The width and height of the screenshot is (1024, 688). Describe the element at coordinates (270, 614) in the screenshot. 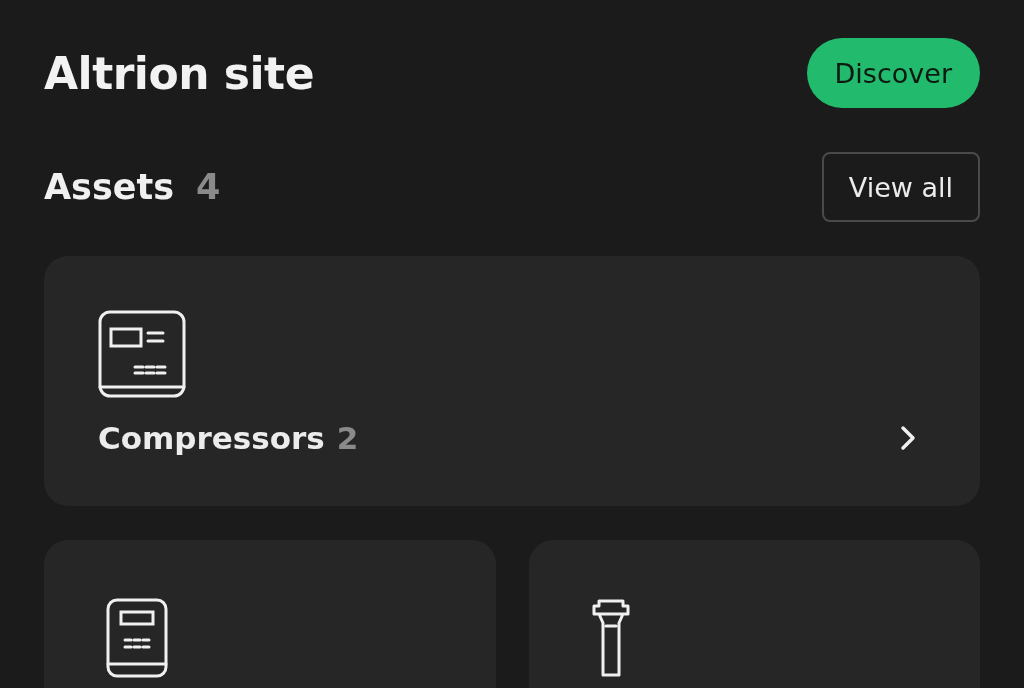

I see `asset-card` at that location.